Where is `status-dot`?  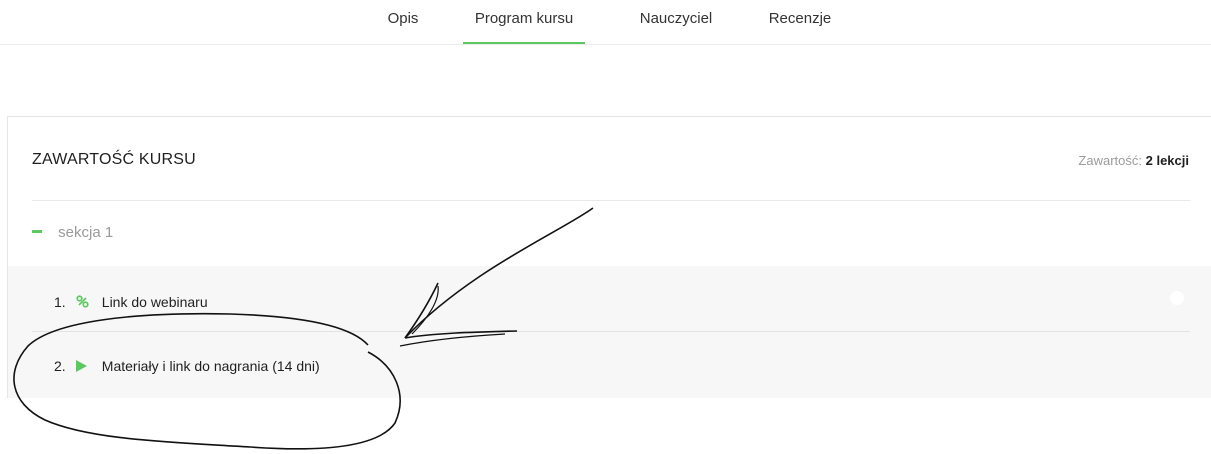 status-dot is located at coordinates (1177, 298).